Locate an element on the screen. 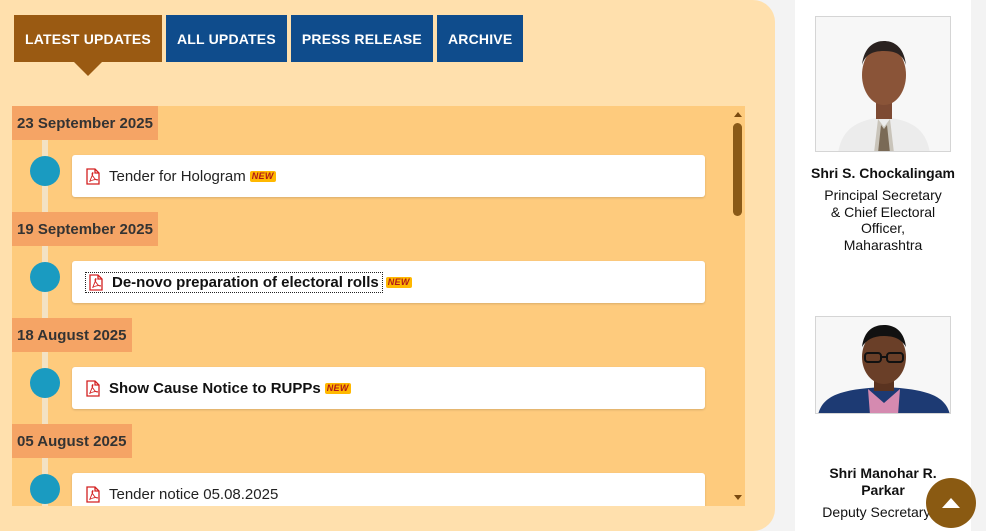 The width and height of the screenshot is (986, 531). update-date: 19 September 2025 is located at coordinates (85, 229).